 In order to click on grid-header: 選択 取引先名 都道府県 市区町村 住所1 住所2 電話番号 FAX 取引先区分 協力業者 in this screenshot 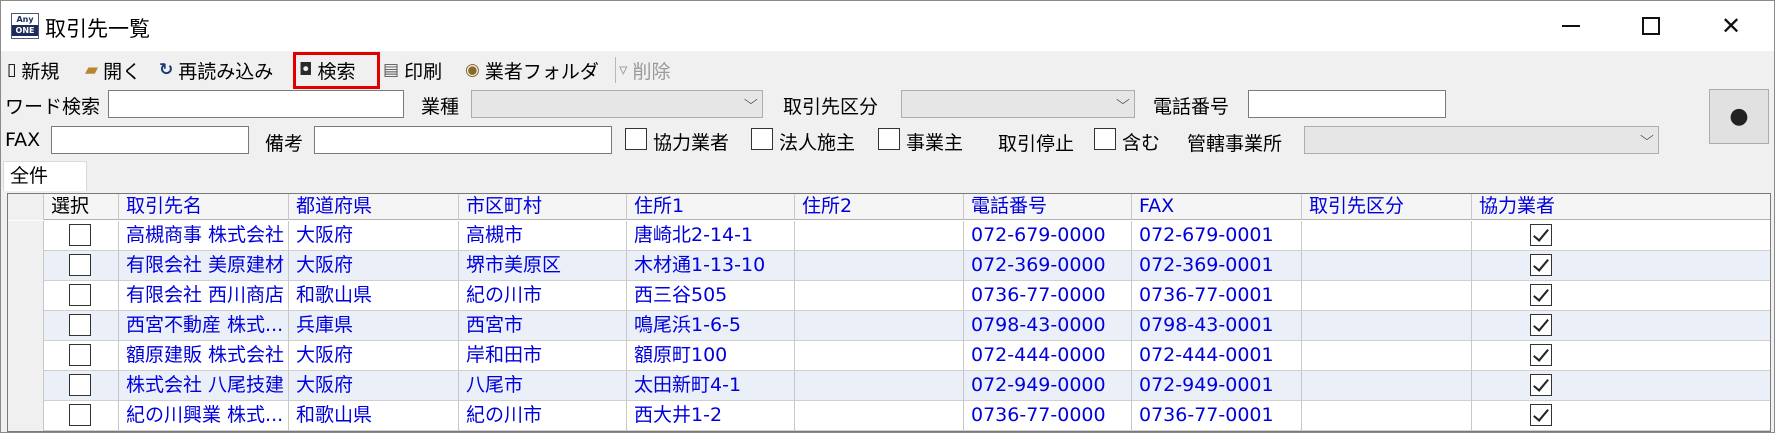, I will do `click(889, 207)`.